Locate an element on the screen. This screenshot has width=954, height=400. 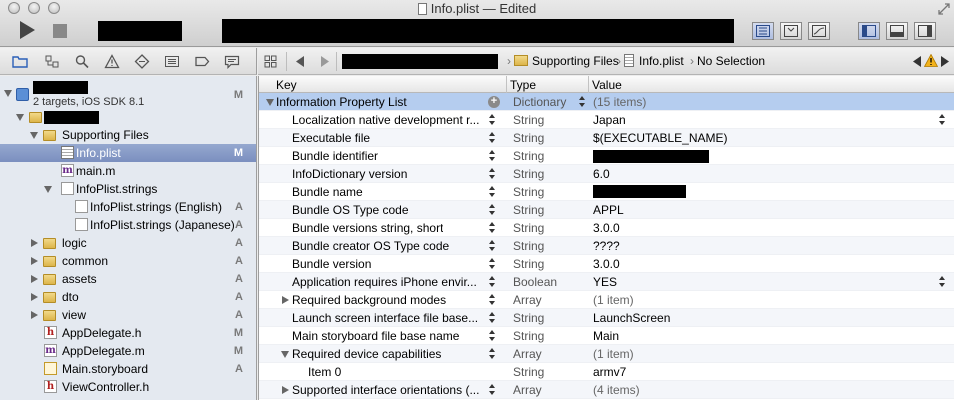
tree-item-appdelegate-h: h AppDelegate.h M is located at coordinates (128, 333).